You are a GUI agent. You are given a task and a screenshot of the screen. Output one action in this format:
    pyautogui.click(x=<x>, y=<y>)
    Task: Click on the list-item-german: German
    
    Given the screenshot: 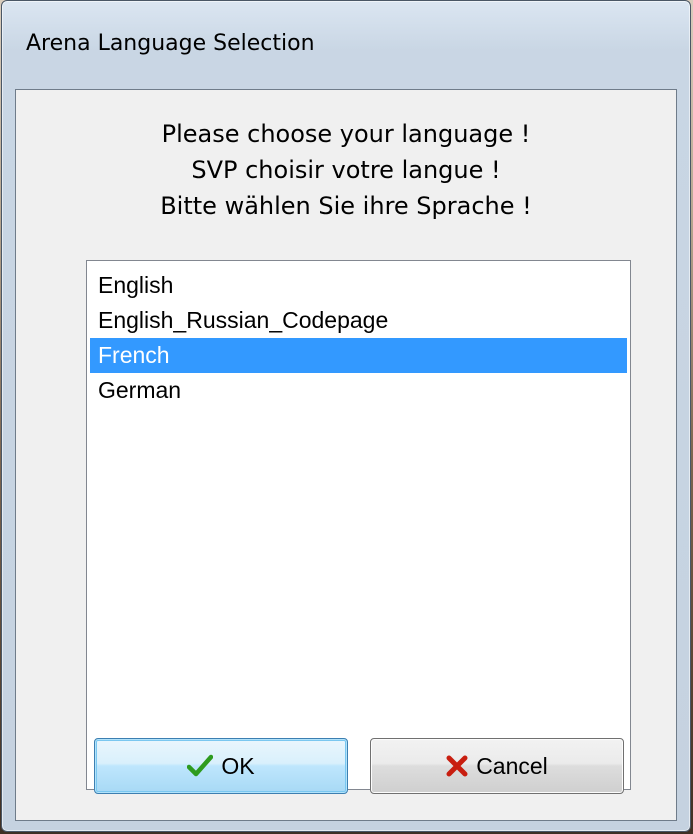 What is the action you would take?
    pyautogui.click(x=358, y=390)
    